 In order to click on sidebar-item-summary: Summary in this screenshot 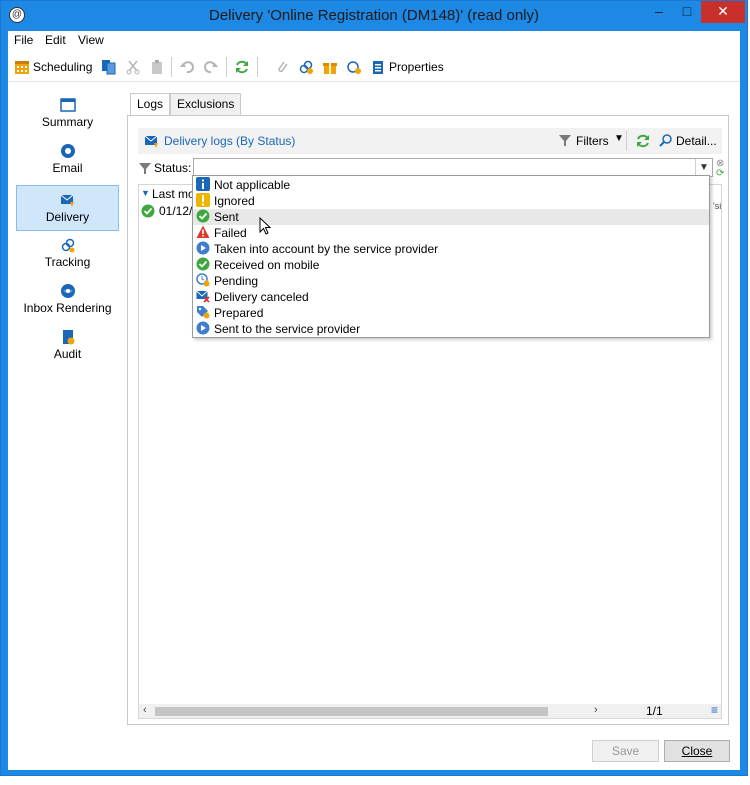, I will do `click(67, 114)`.